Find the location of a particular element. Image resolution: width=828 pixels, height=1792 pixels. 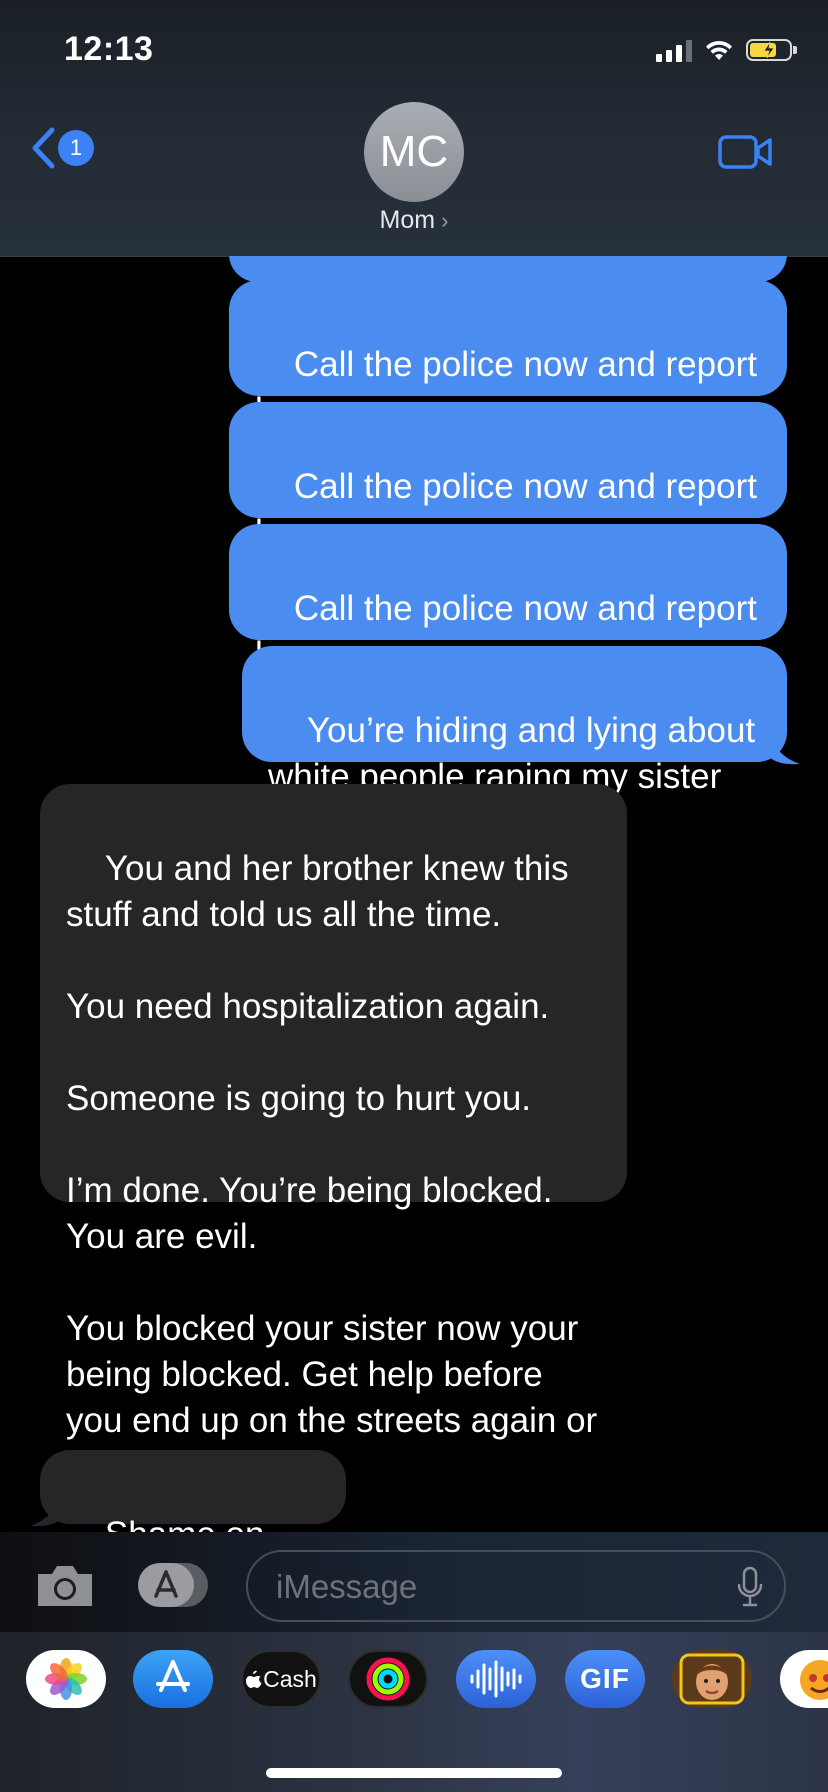

apple-cash-icon: Cash is located at coordinates (281, 1679).